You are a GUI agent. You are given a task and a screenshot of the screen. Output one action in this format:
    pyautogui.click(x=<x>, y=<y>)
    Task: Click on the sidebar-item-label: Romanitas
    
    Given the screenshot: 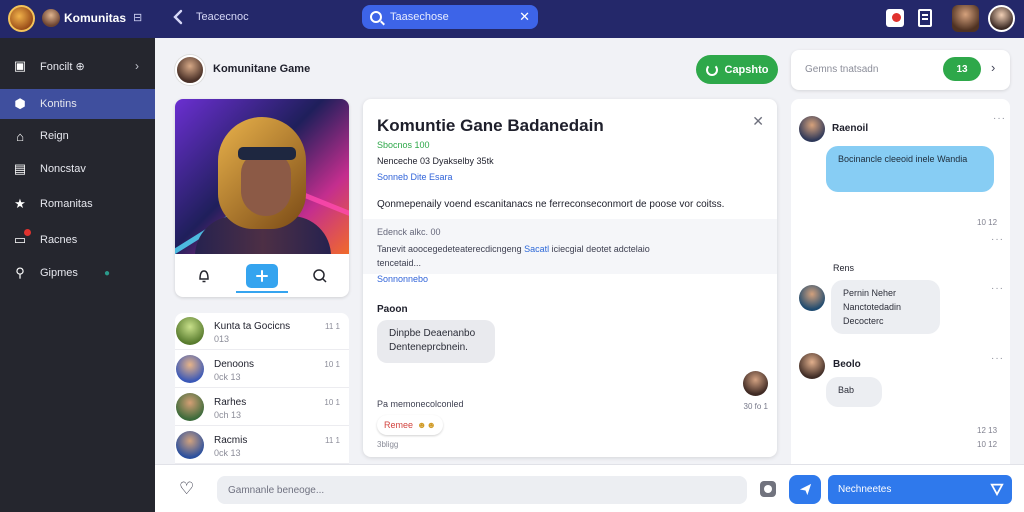 What is the action you would take?
    pyautogui.click(x=66, y=204)
    